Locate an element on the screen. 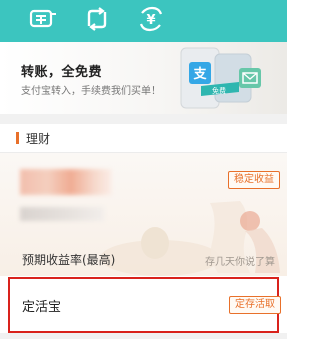 This screenshot has height=339, width=320. product-name: 定活宝 is located at coordinates (42, 307).